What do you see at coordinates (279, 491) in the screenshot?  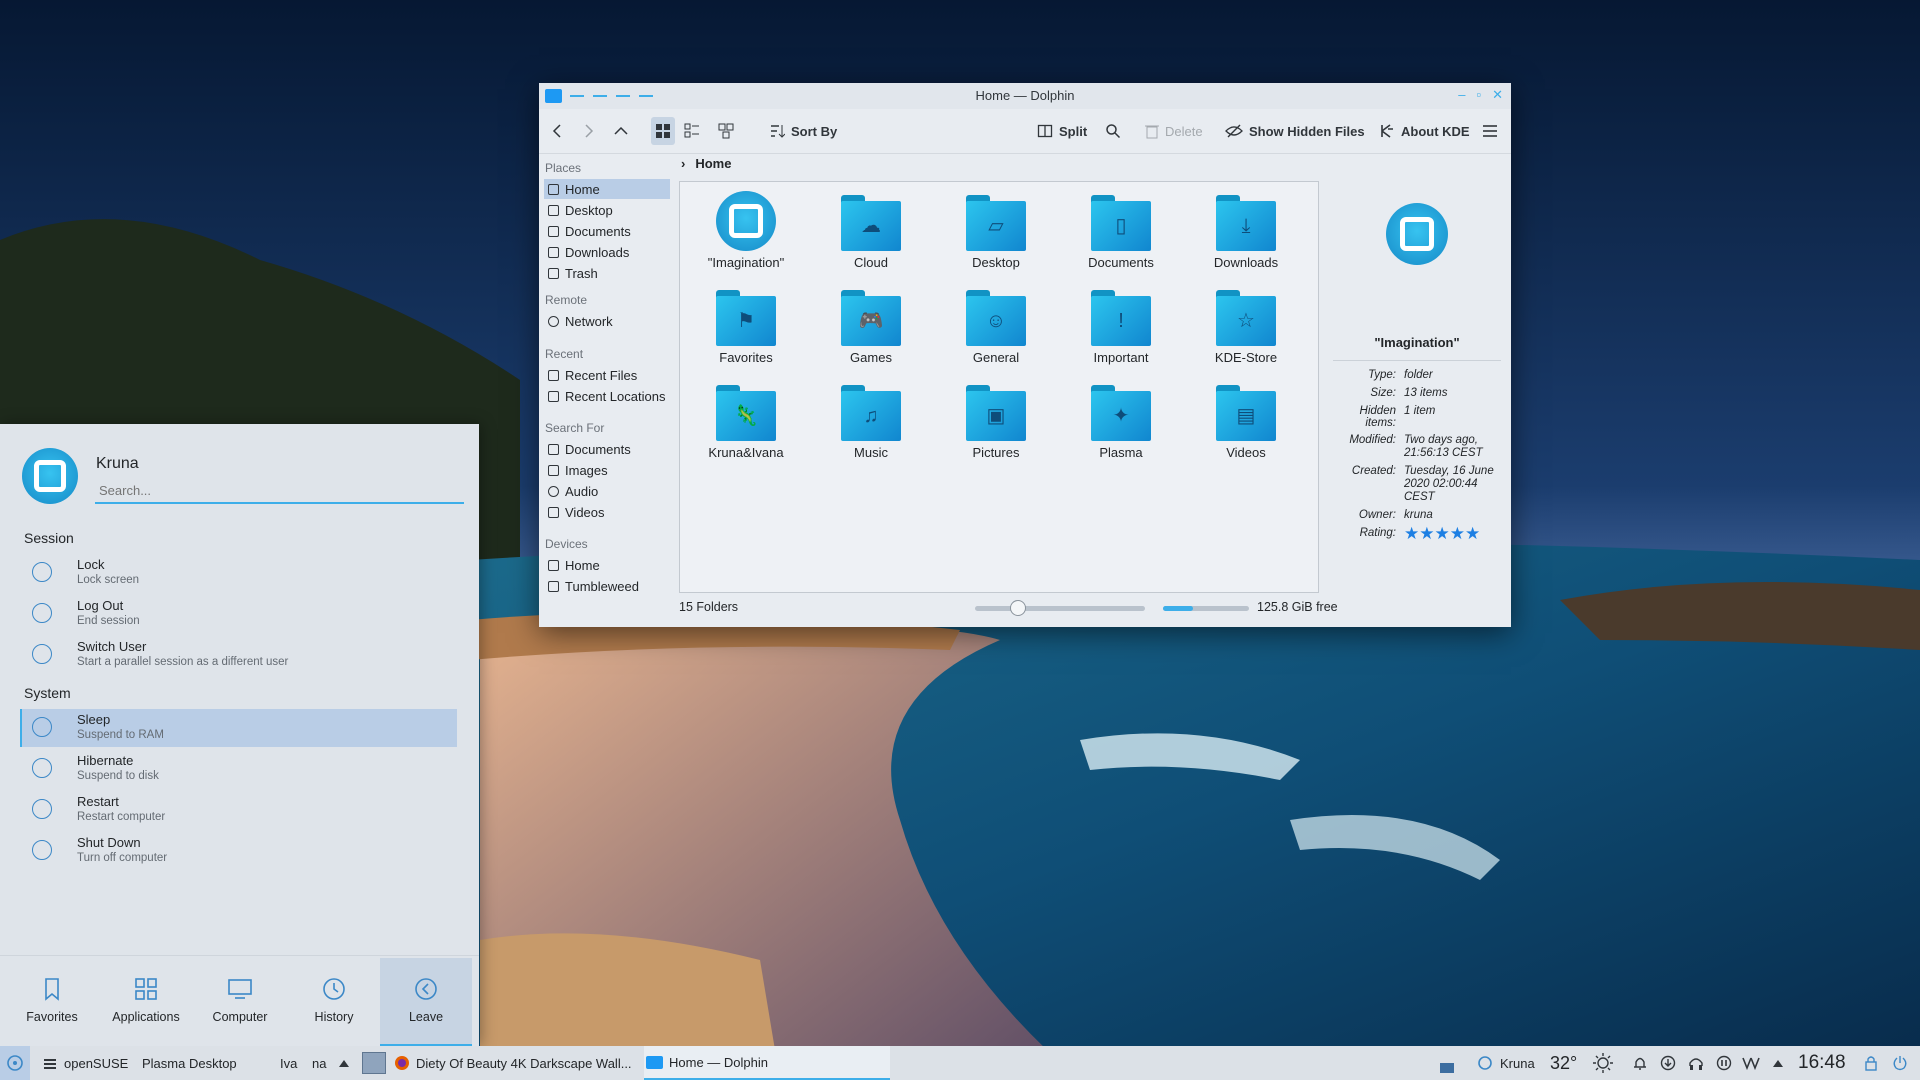 I see `search-input` at bounding box center [279, 491].